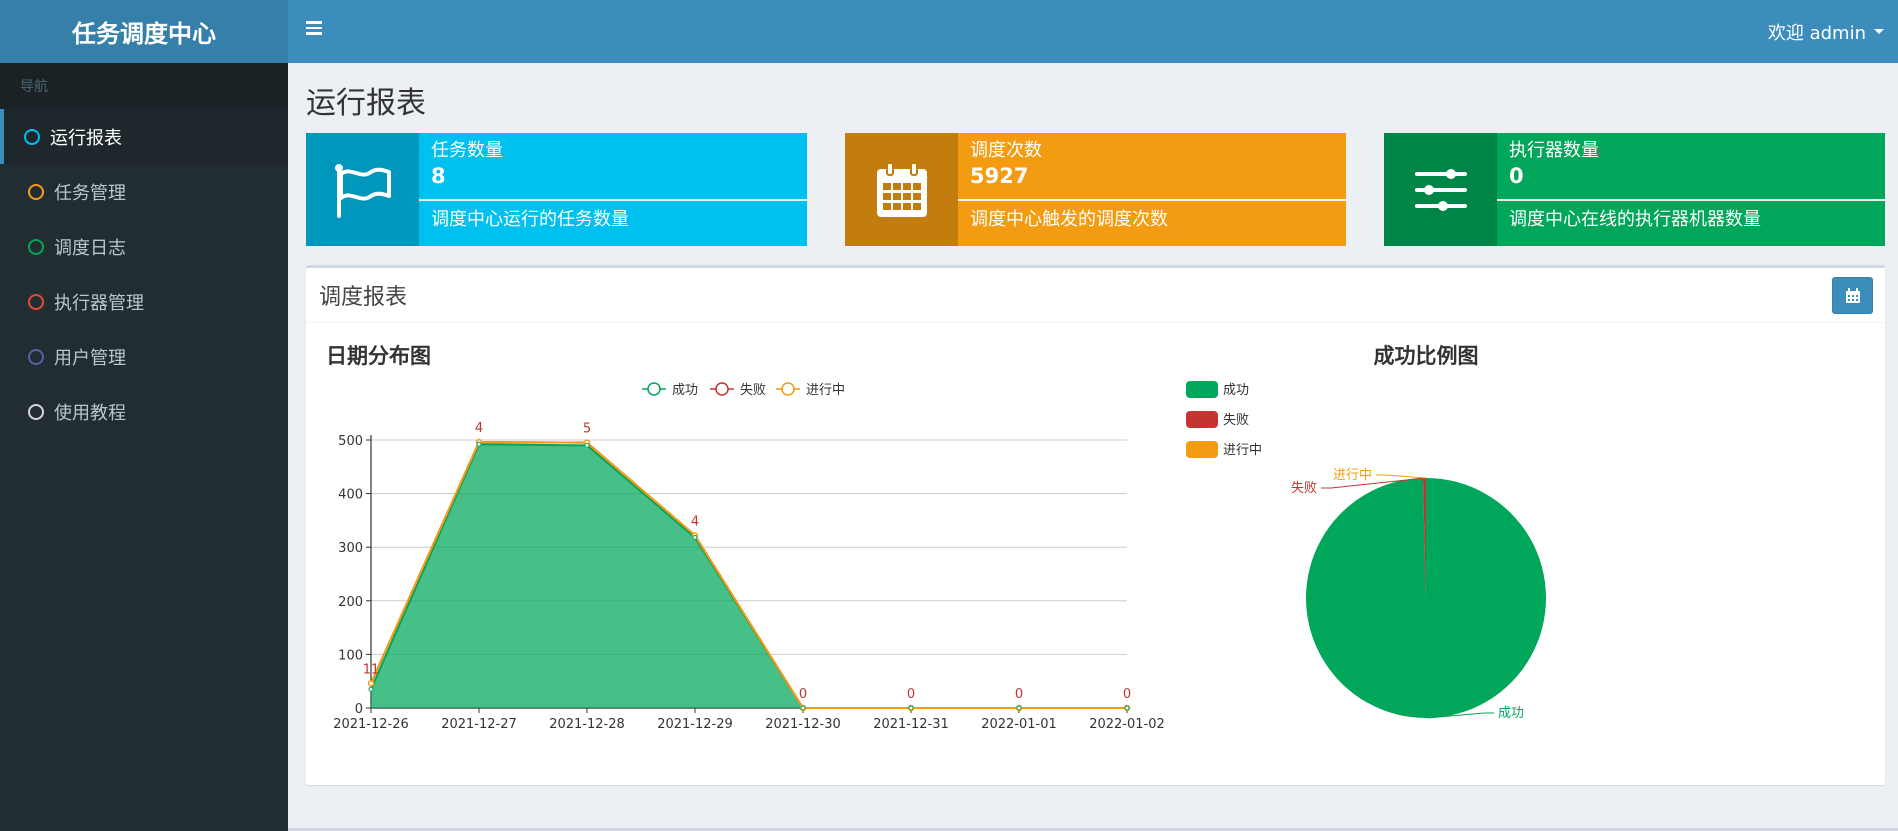  Describe the element at coordinates (1019, 724) in the screenshot. I see `x-tick-label: 2022-01-01` at that location.